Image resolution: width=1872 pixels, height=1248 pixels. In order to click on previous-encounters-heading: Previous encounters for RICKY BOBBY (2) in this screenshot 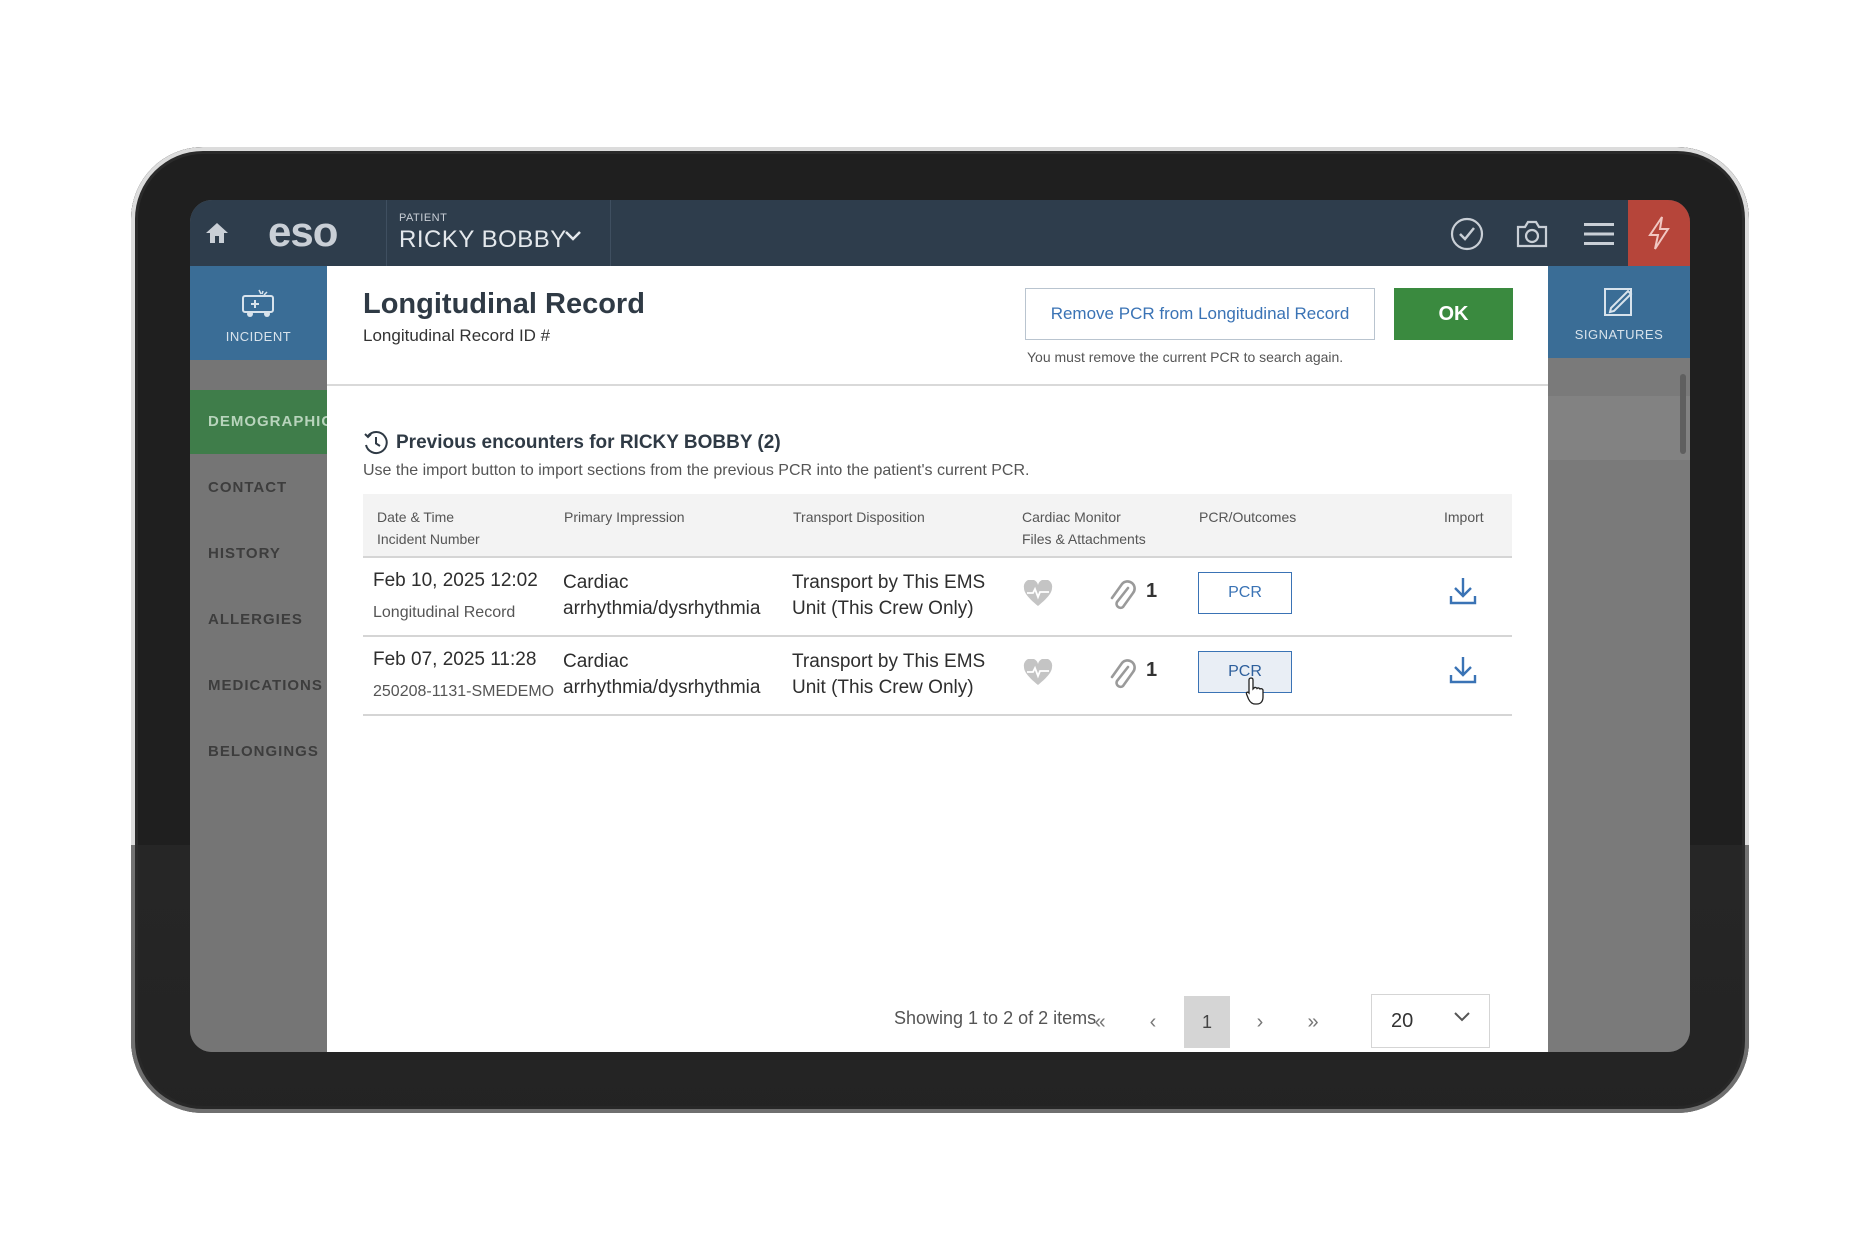, I will do `click(572, 443)`.